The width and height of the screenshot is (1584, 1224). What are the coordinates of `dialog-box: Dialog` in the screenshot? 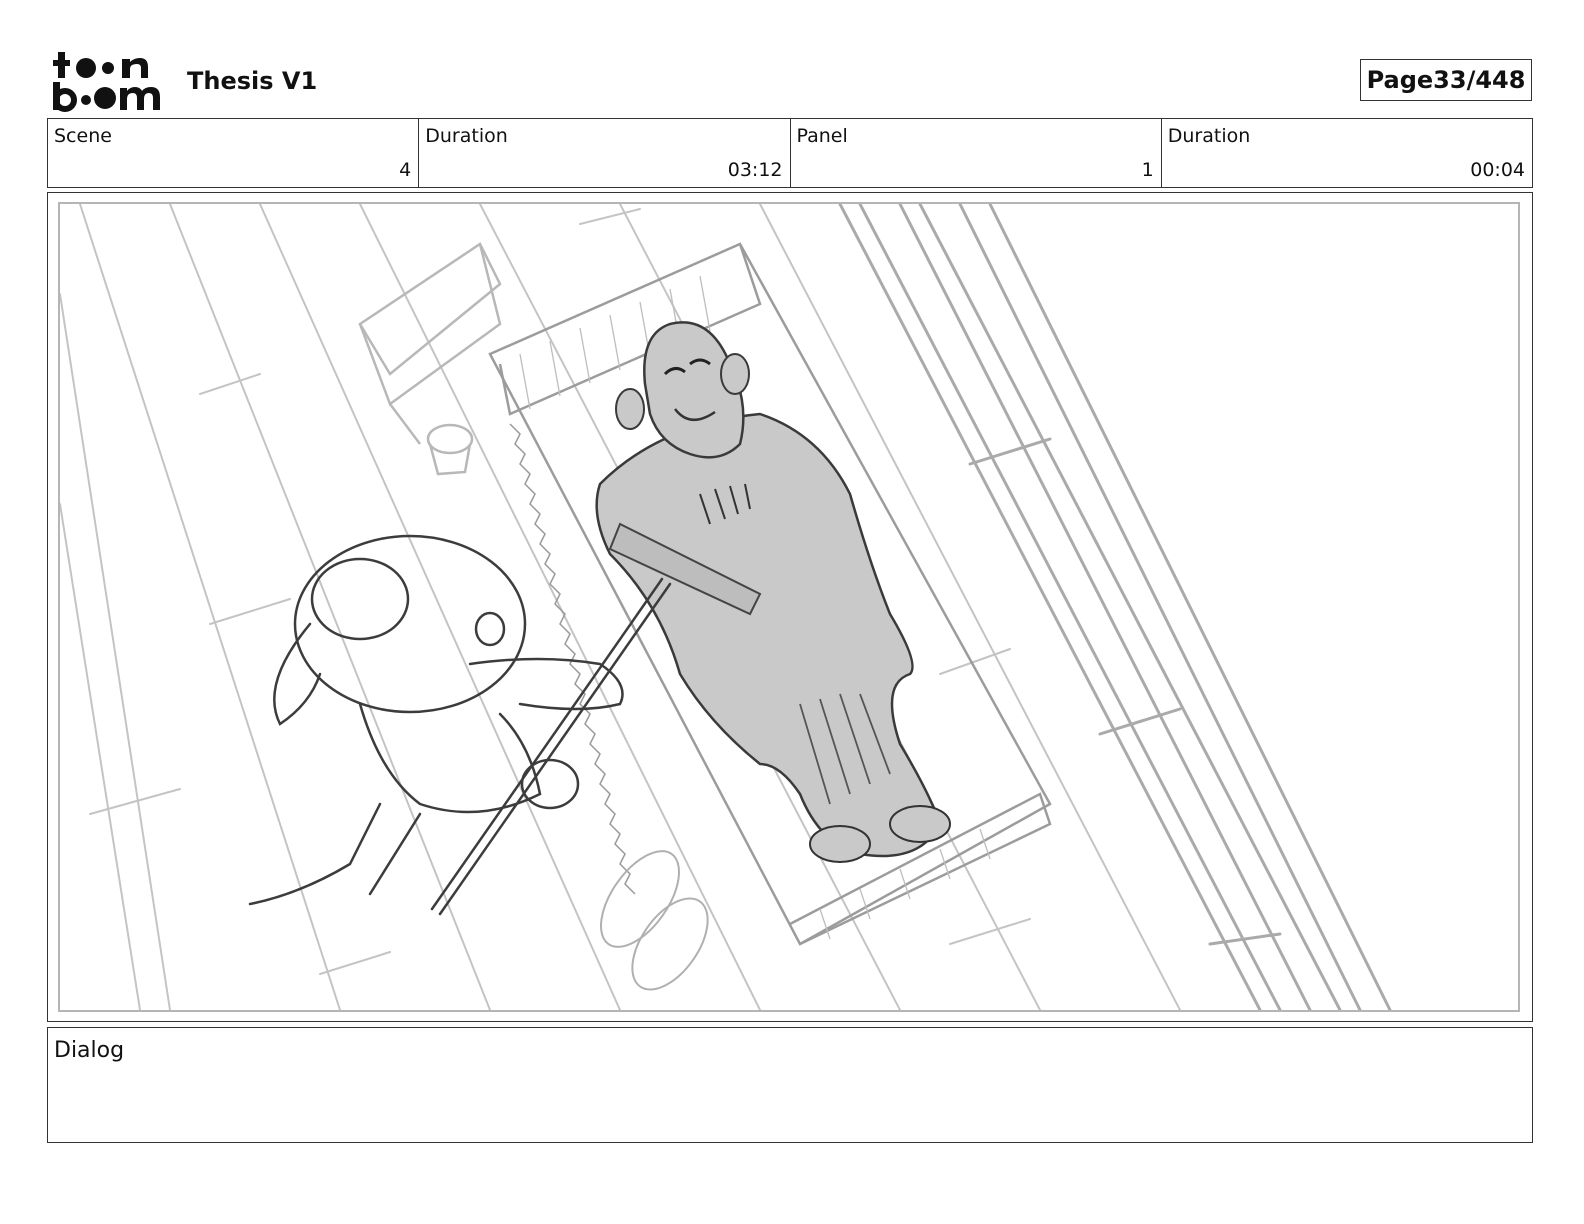 It's located at (790, 1085).